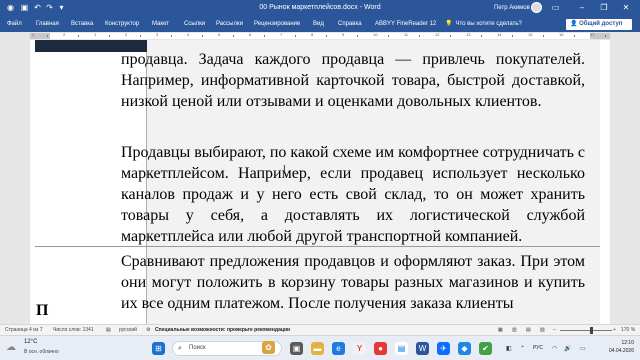 The image size is (640, 360). What do you see at coordinates (380, 348) in the screenshot?
I see `app-icon-red: ●` at bounding box center [380, 348].